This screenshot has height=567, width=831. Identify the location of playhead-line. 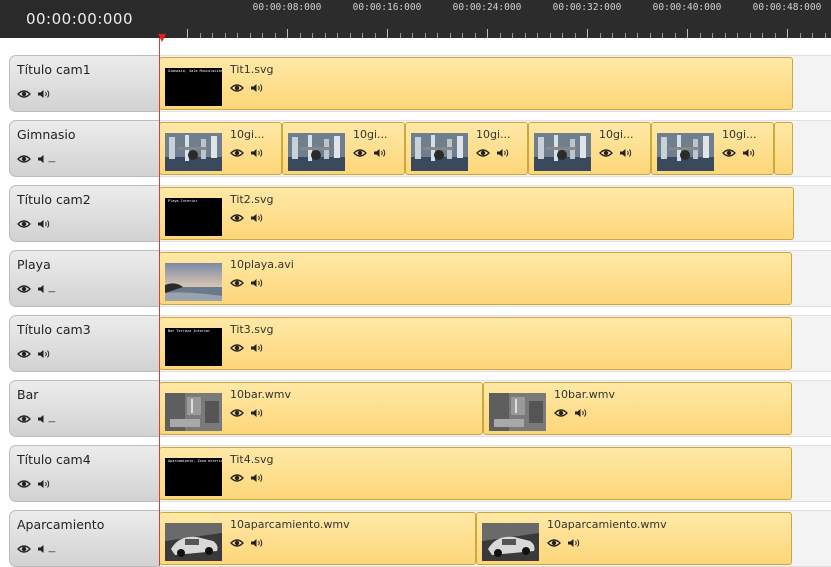
(159, 302).